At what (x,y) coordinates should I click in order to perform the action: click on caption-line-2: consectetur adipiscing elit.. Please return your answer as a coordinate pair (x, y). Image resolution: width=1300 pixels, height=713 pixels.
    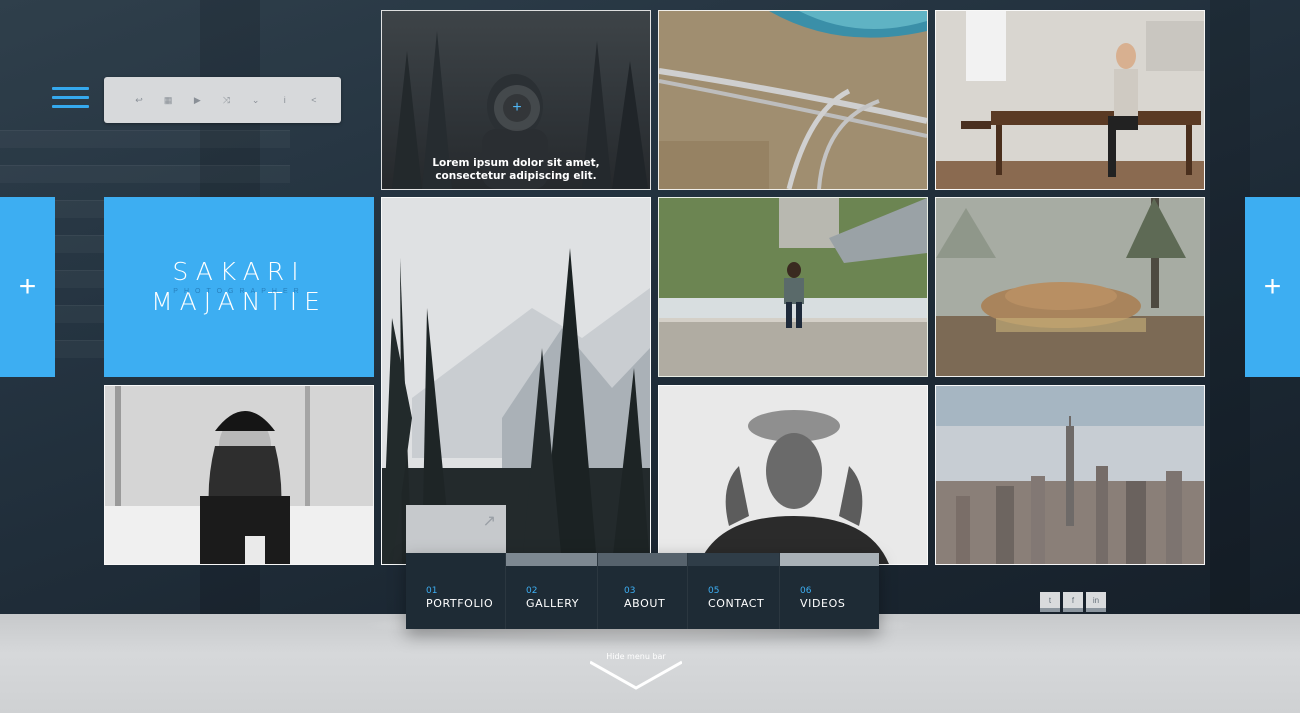
    Looking at the image, I should click on (516, 176).